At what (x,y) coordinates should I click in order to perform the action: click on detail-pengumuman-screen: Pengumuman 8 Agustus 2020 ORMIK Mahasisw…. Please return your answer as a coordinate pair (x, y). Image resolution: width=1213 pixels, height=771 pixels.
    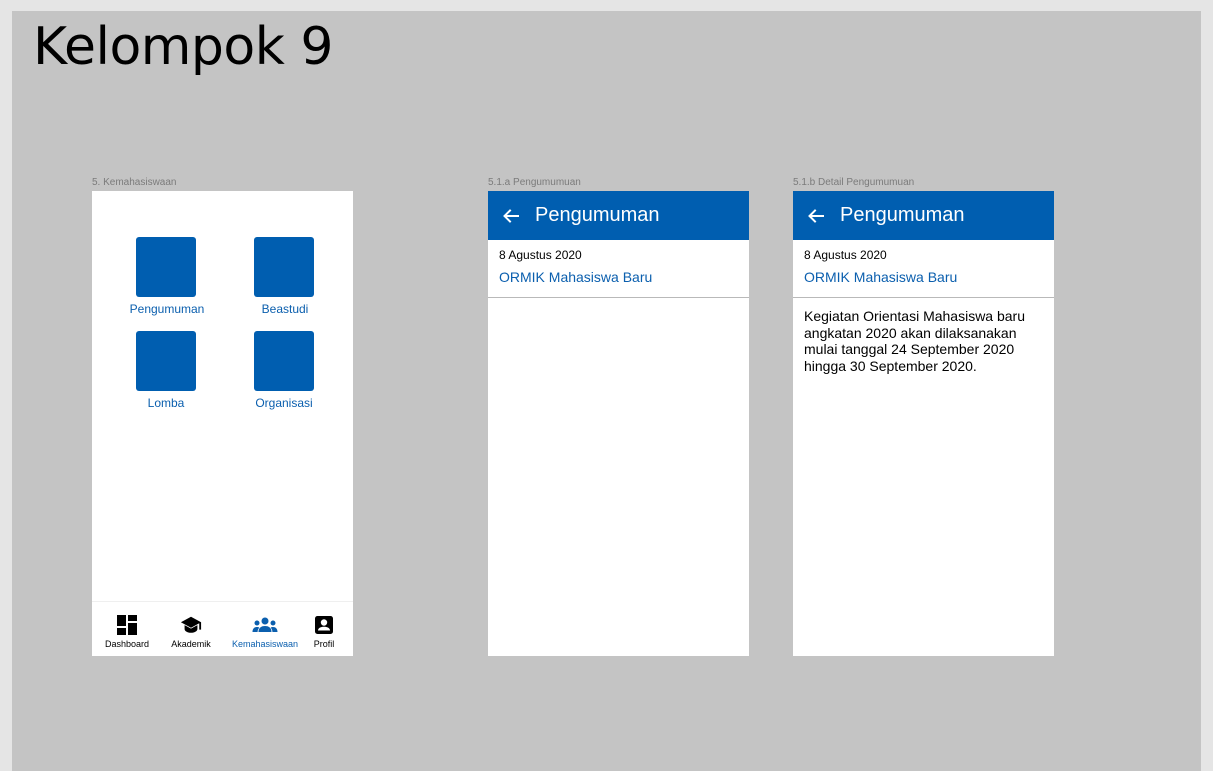
    Looking at the image, I should click on (923, 423).